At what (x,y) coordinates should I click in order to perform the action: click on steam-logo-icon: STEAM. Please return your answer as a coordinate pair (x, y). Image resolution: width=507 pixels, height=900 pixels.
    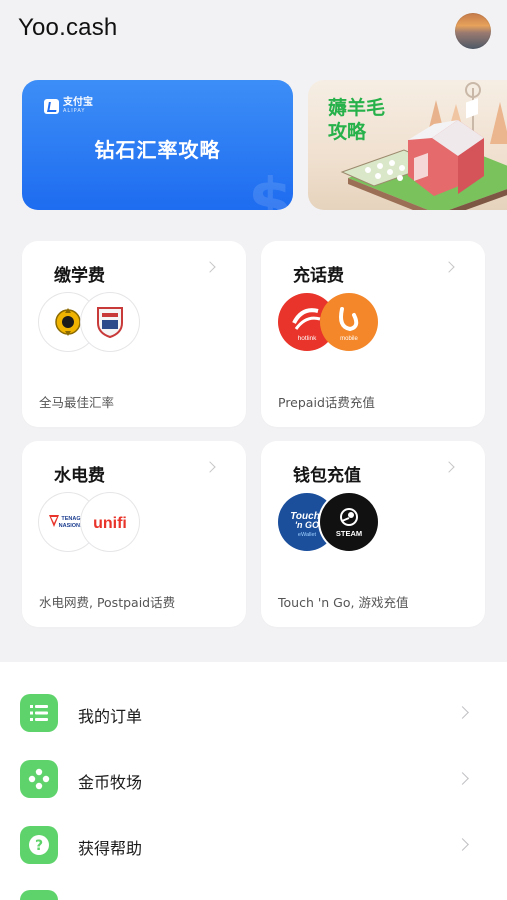
    Looking at the image, I should click on (349, 522).